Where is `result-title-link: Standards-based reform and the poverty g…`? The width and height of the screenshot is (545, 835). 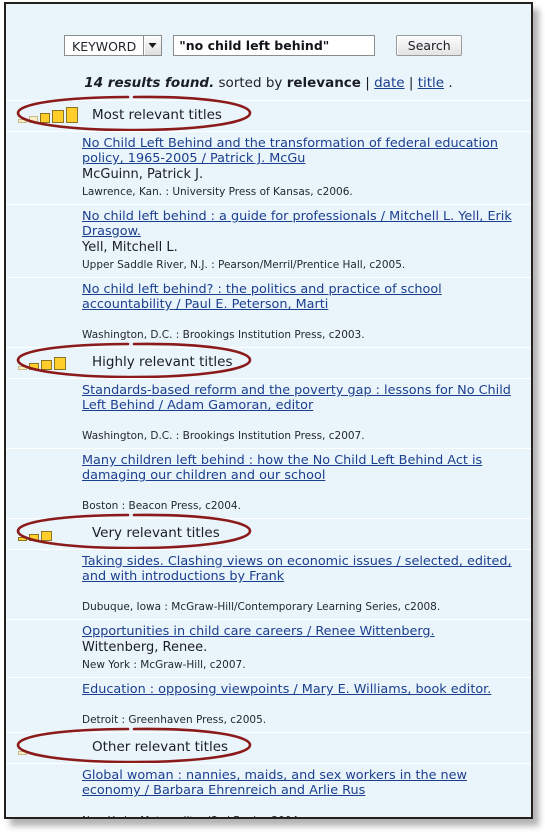
result-title-link: Standards-based reform and the poverty g… is located at coordinates (297, 398).